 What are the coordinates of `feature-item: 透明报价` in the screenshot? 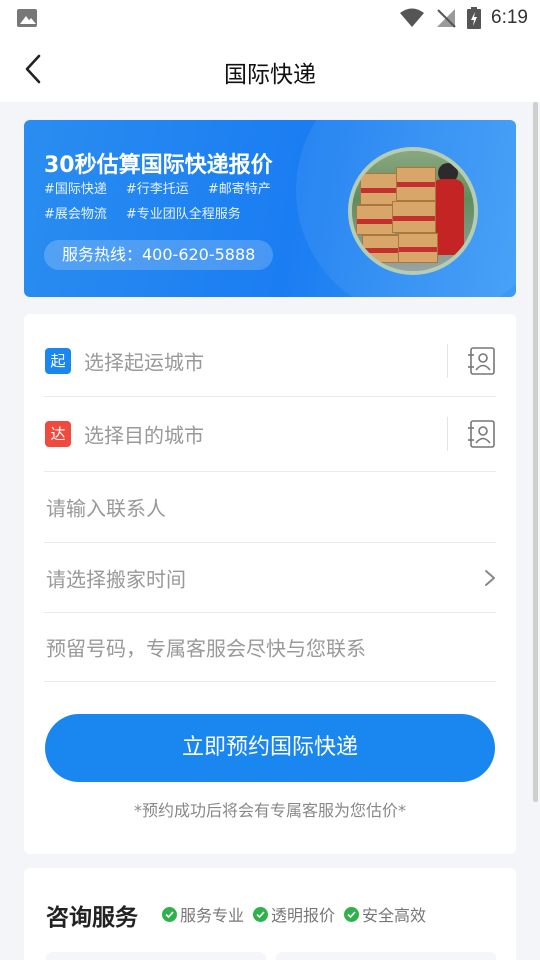 It's located at (294, 914).